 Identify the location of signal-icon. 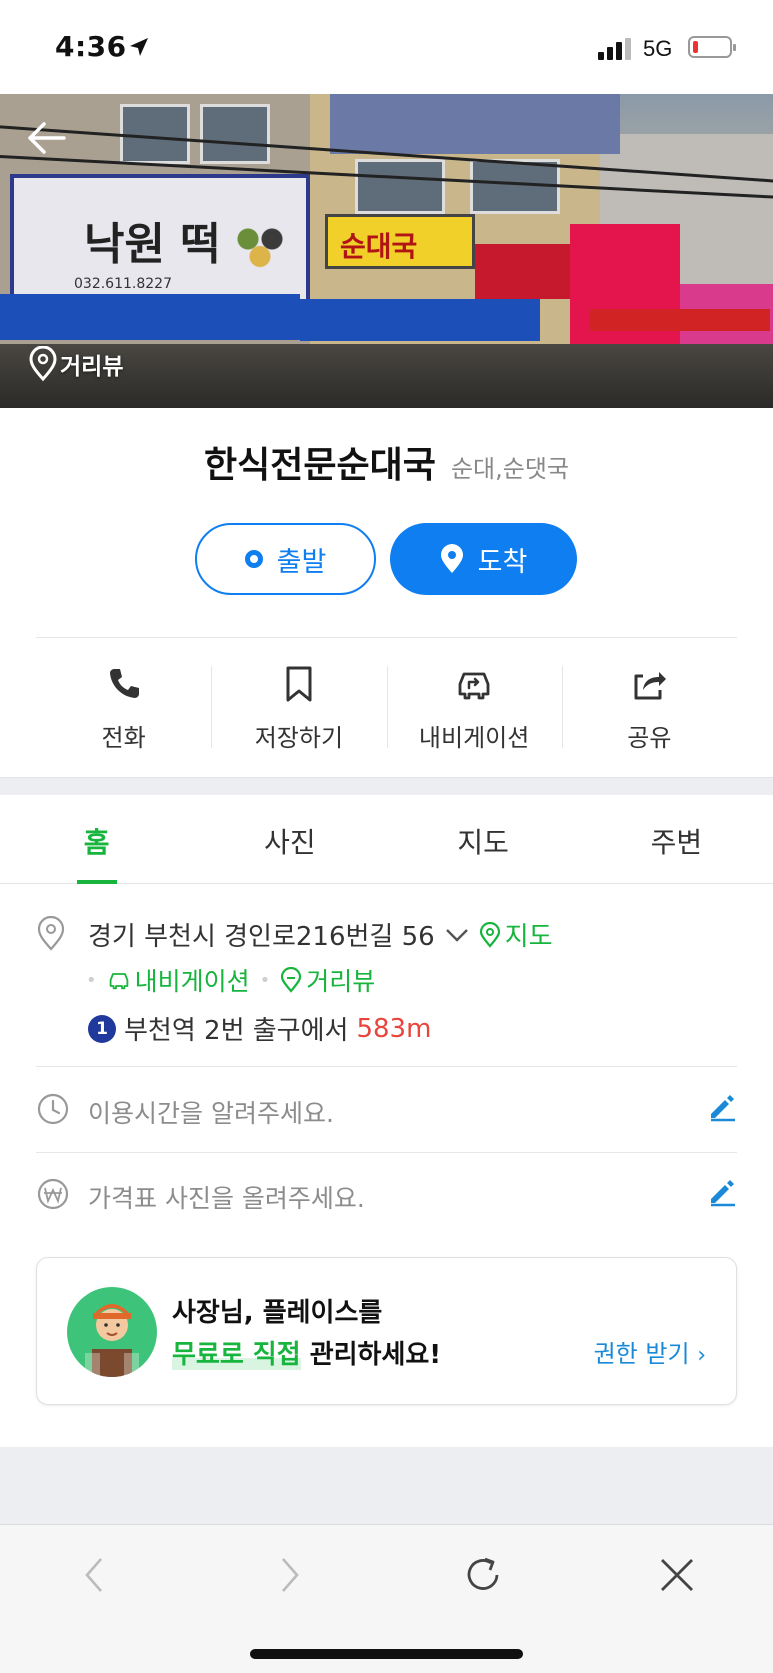
(615, 48).